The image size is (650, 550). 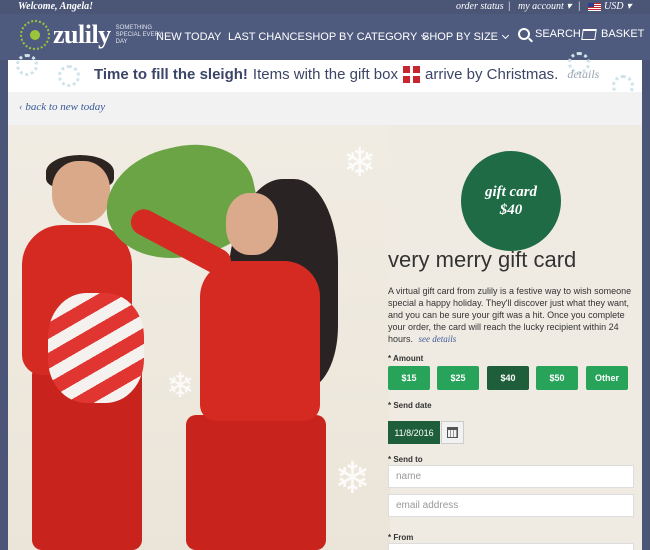 What do you see at coordinates (594, 6) in the screenshot?
I see `us-flag-icon` at bounding box center [594, 6].